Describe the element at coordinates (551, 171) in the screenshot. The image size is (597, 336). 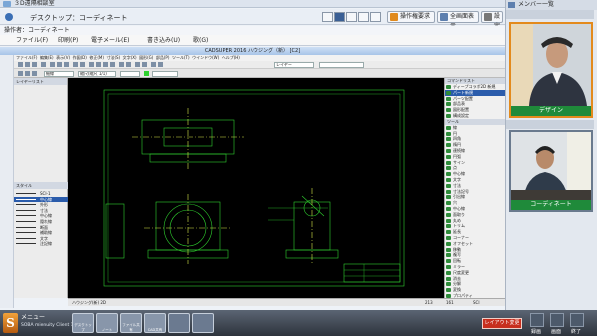
I see `member-video-coordinate: コーディネート` at that location.